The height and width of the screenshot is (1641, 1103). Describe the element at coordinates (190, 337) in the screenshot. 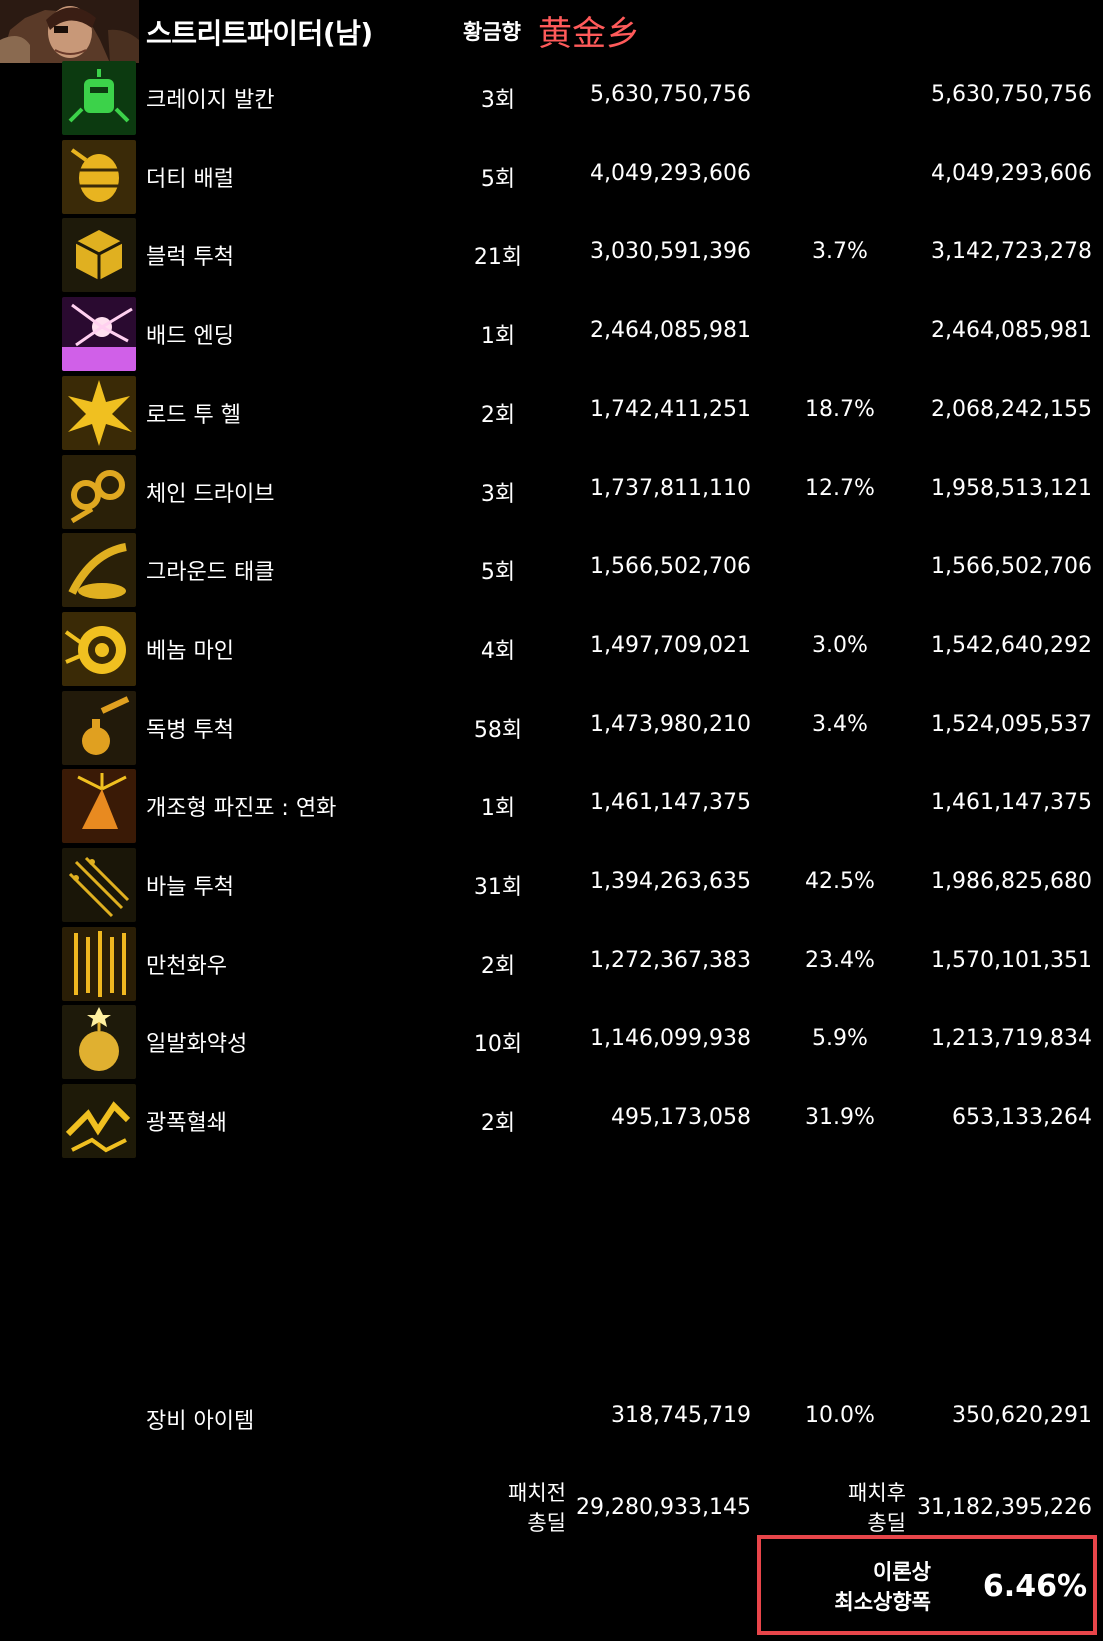

I see `skill-name: 배드 엔딩` at that location.